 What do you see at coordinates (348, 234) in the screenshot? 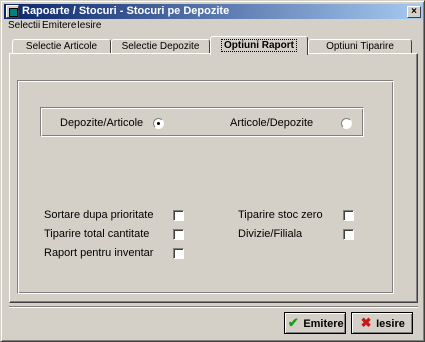
I see `checkbox-divizie-filiala` at bounding box center [348, 234].